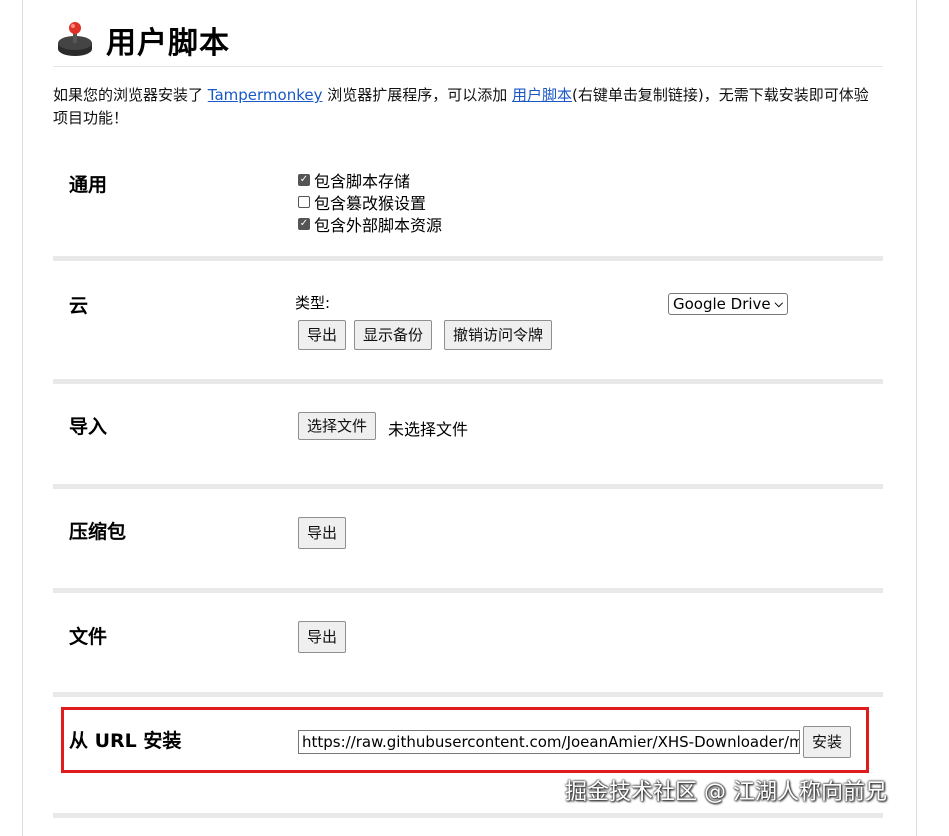  Describe the element at coordinates (322, 533) in the screenshot. I see `zip-export-button: 导出` at that location.